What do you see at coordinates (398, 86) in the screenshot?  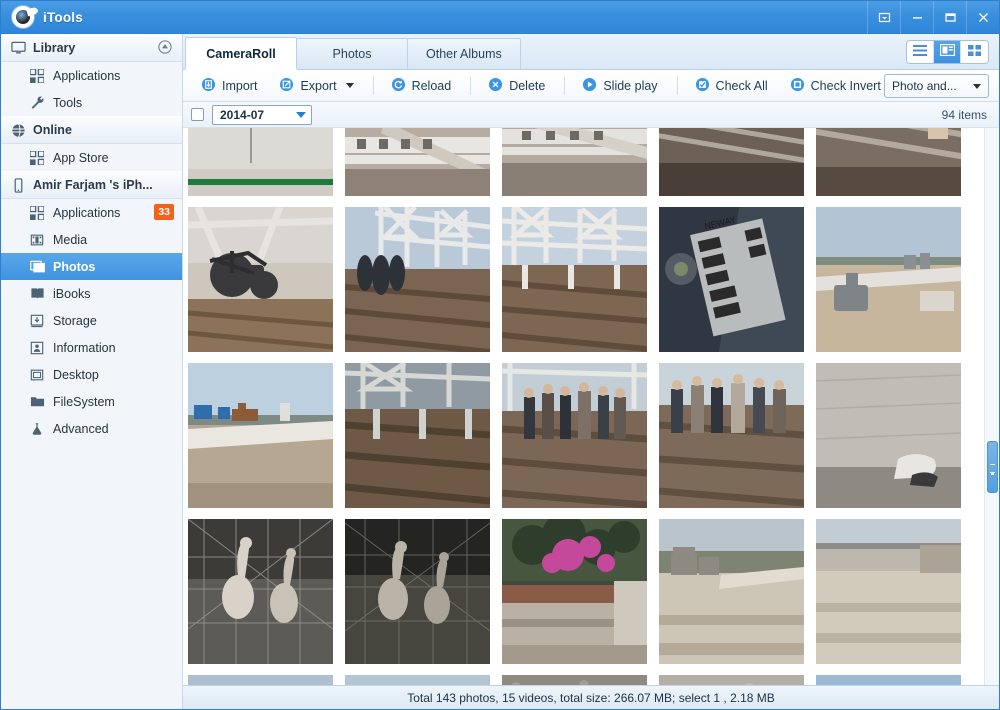 I see `reload-icon` at bounding box center [398, 86].